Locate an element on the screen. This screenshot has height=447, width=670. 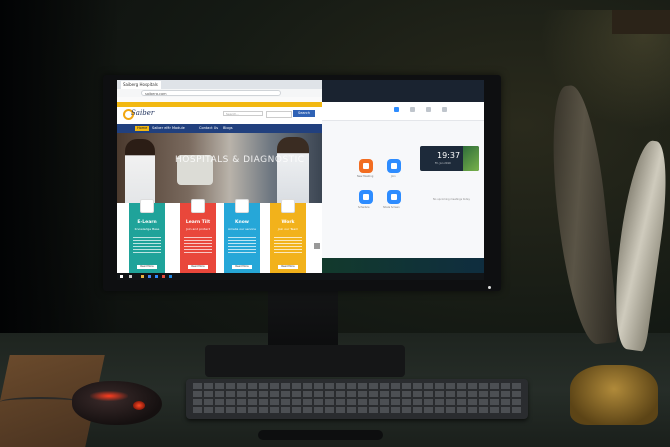
nav-contact: Contact Us is located at coordinates (208, 128).